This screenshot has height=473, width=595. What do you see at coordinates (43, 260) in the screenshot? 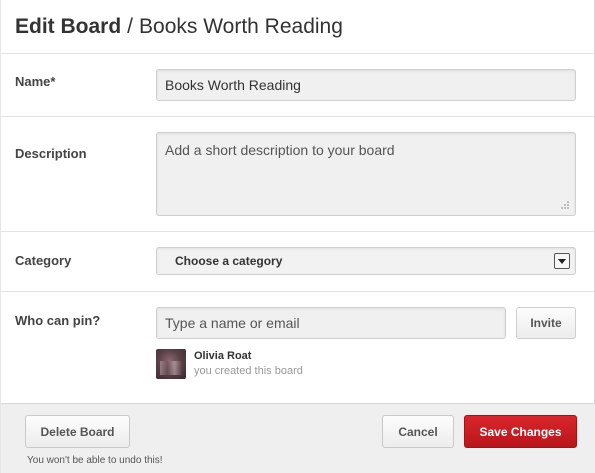
I see `category-label: Category` at bounding box center [43, 260].